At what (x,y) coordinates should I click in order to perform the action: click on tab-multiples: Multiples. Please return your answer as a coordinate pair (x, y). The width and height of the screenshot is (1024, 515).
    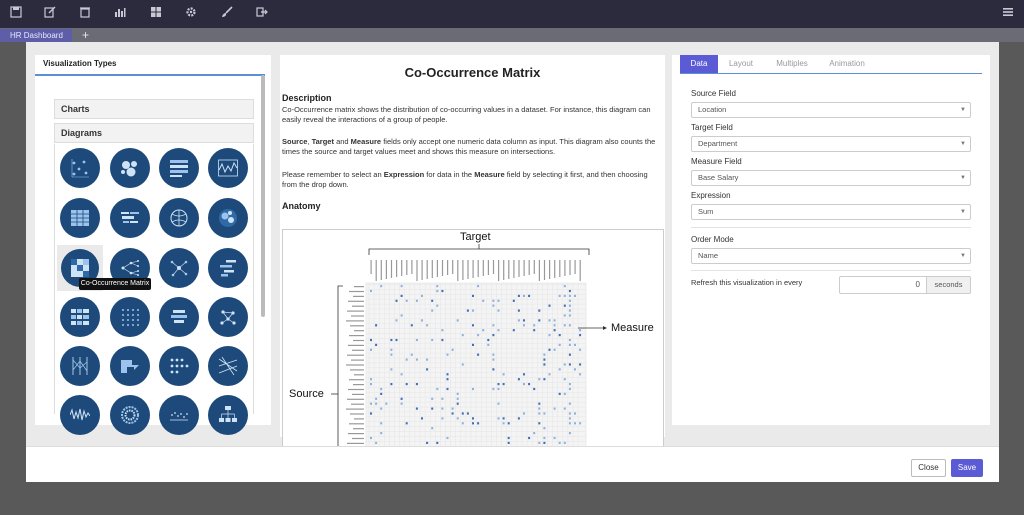
    Looking at the image, I should click on (792, 64).